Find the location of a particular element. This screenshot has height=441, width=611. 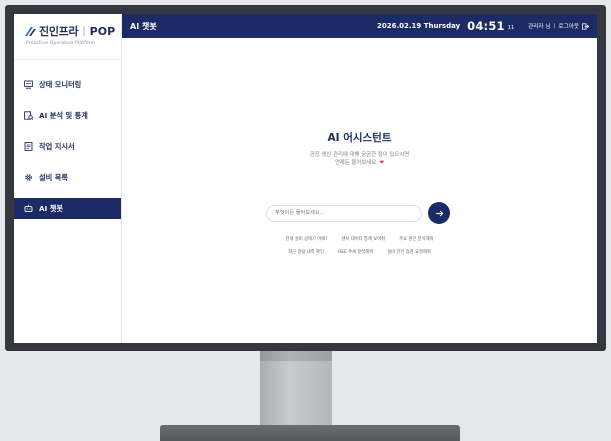

header-time: 04:51 is located at coordinates (486, 26).